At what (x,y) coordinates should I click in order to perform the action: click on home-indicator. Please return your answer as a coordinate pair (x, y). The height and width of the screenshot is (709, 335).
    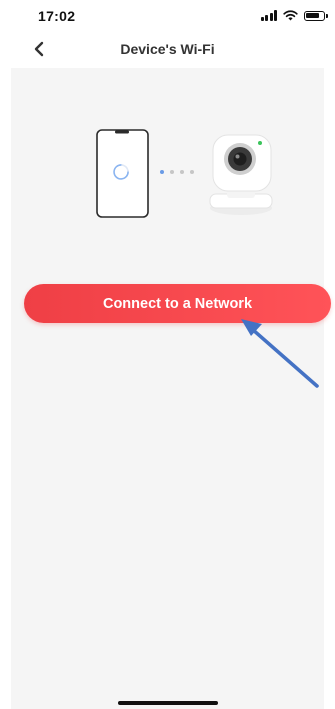
    Looking at the image, I should click on (168, 703).